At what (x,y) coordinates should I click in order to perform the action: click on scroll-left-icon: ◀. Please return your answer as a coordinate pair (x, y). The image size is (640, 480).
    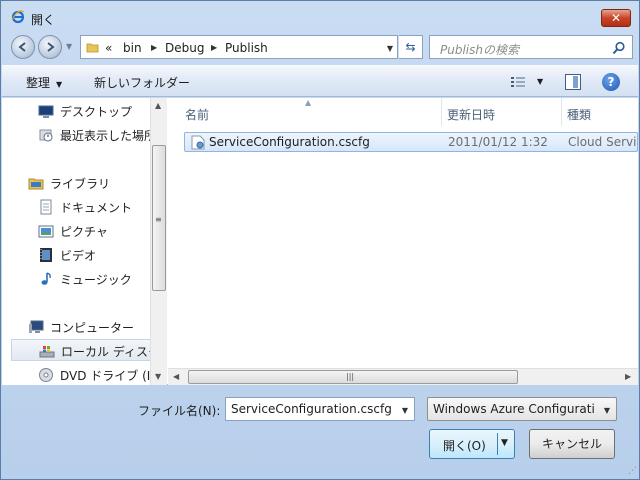
    Looking at the image, I should click on (176, 376).